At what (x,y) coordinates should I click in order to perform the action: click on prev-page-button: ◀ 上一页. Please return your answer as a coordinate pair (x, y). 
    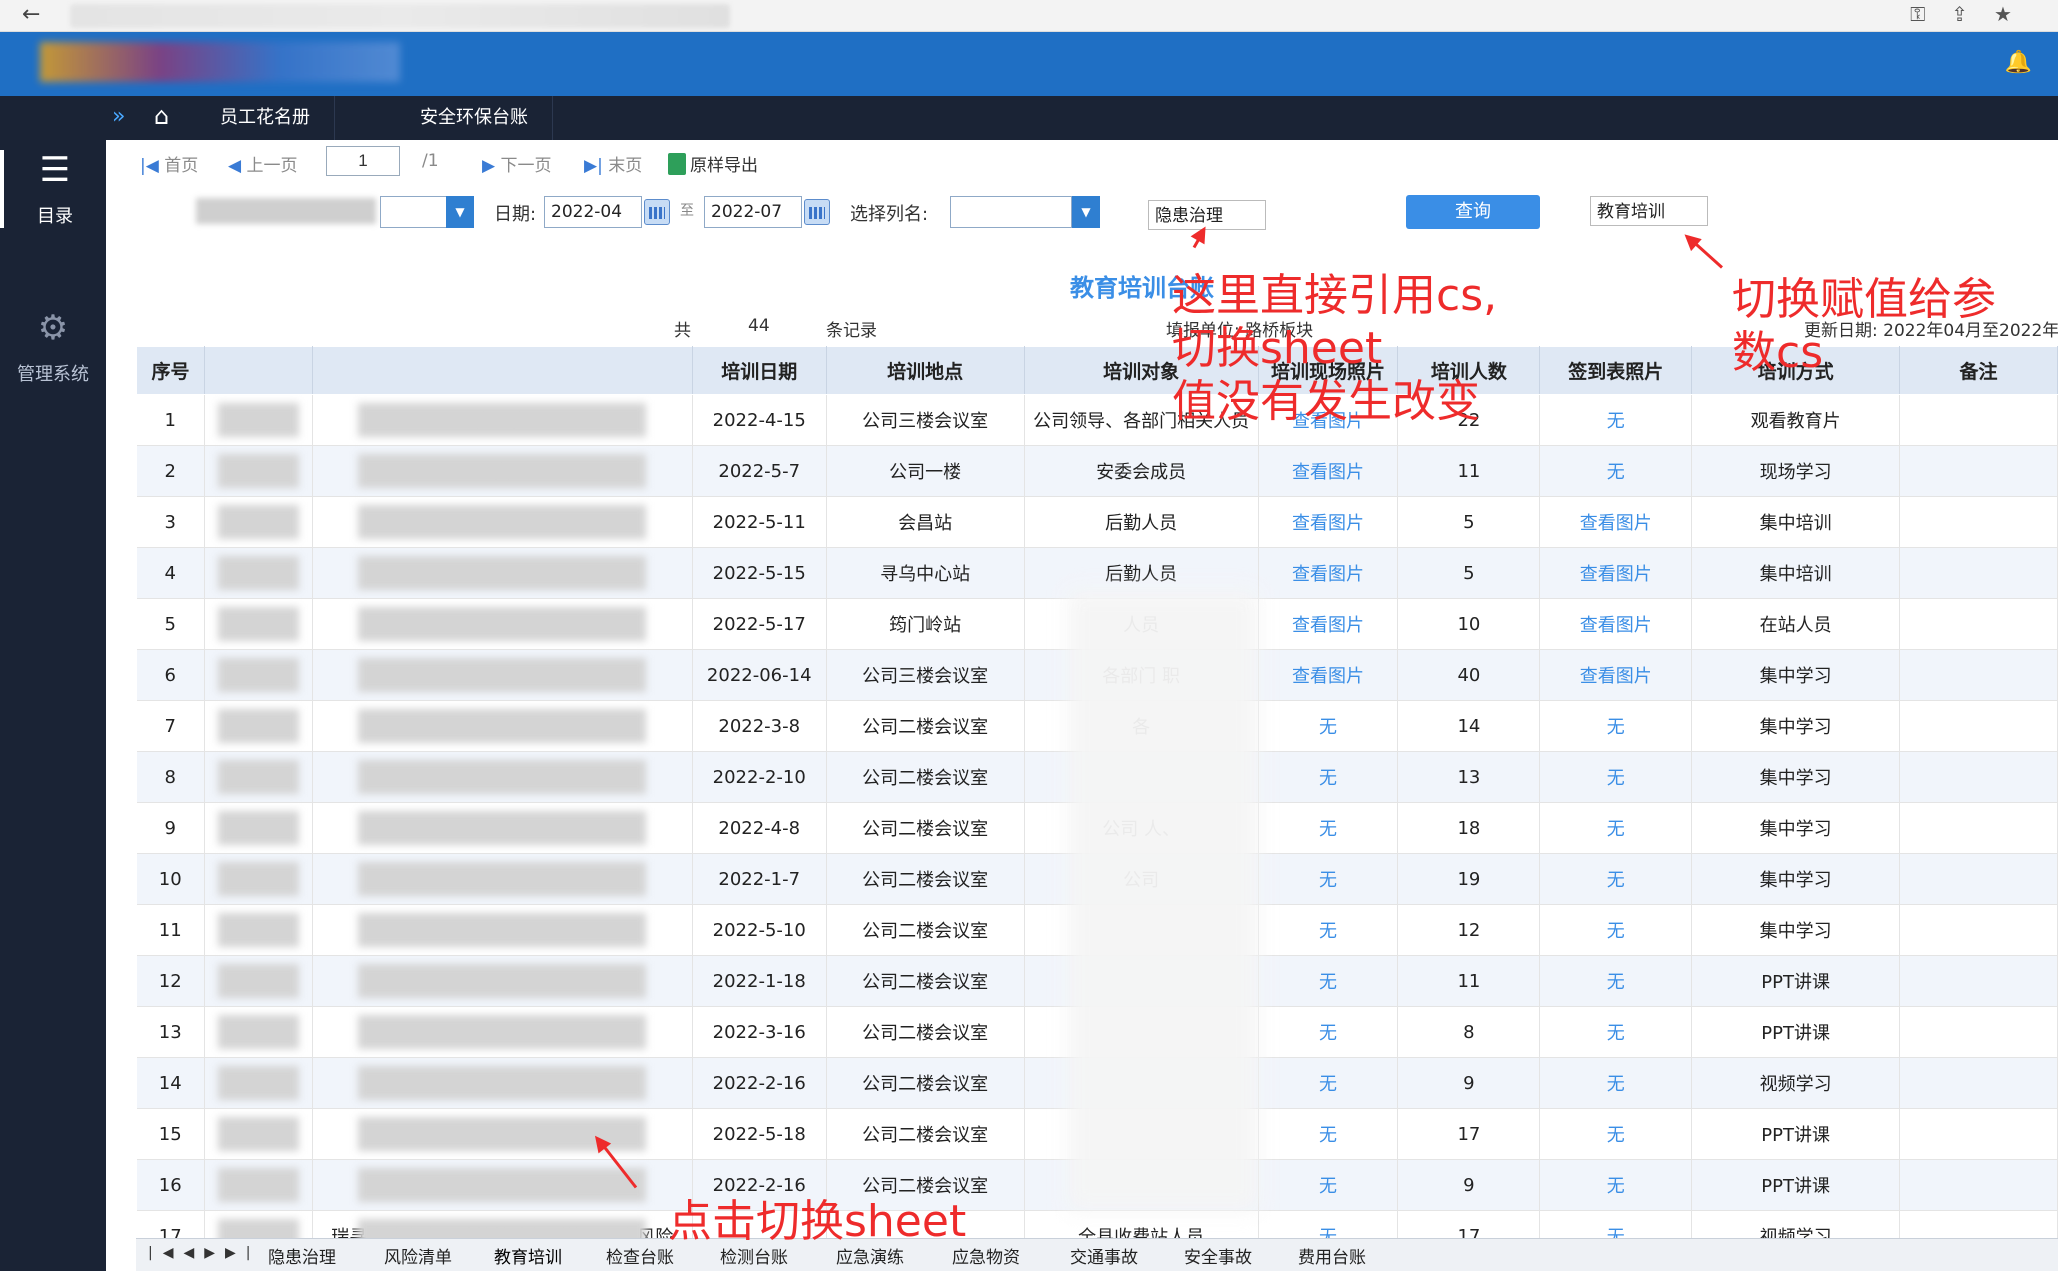
    Looking at the image, I should click on (262, 163).